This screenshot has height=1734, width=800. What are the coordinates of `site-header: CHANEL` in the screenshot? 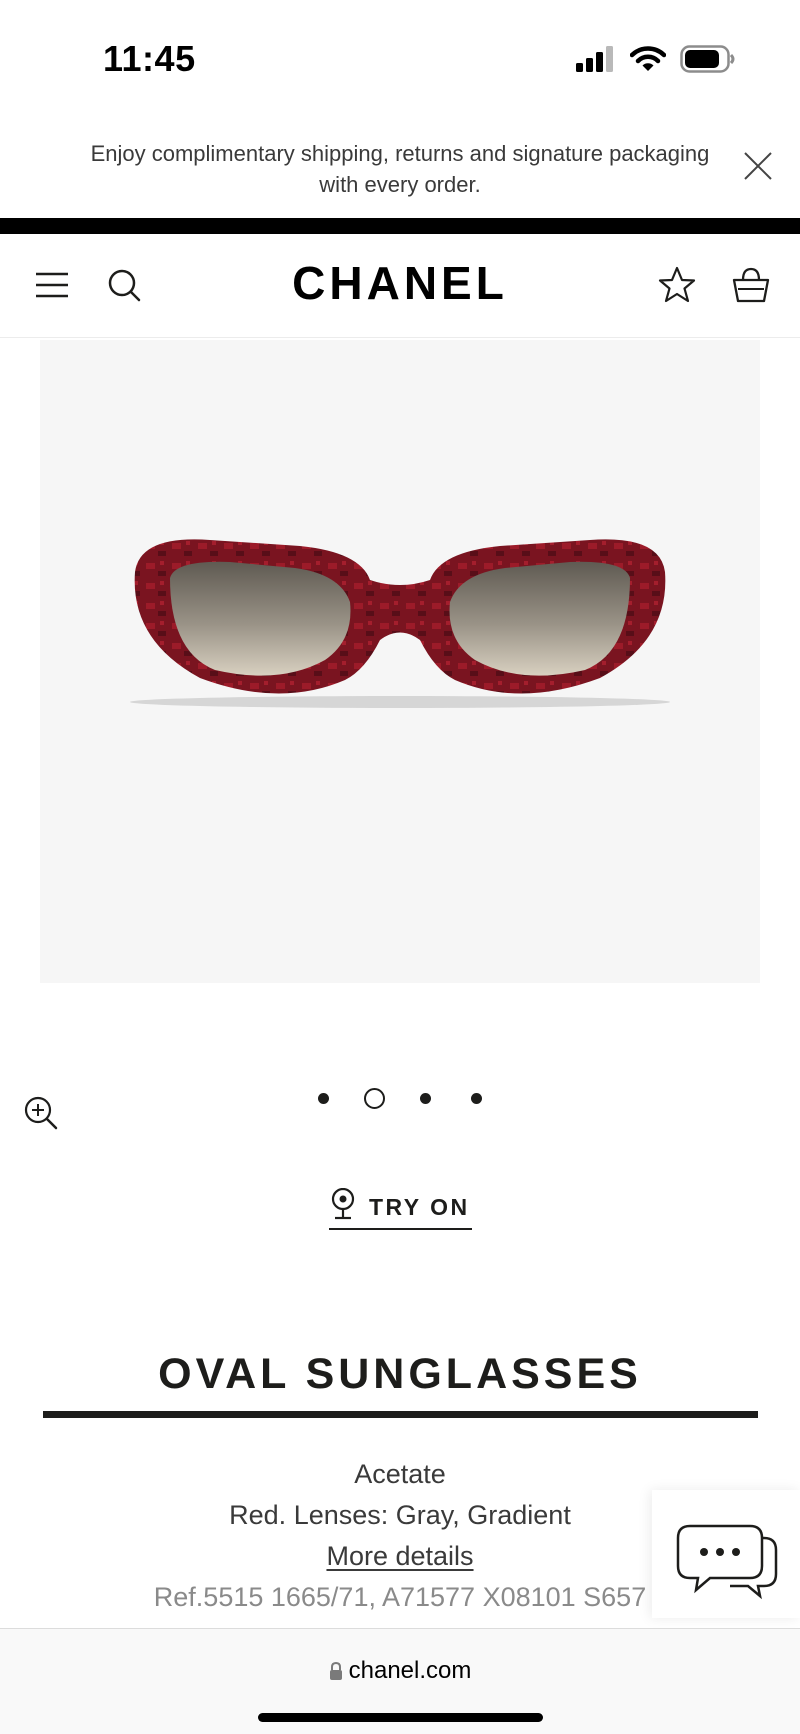 It's located at (400, 286).